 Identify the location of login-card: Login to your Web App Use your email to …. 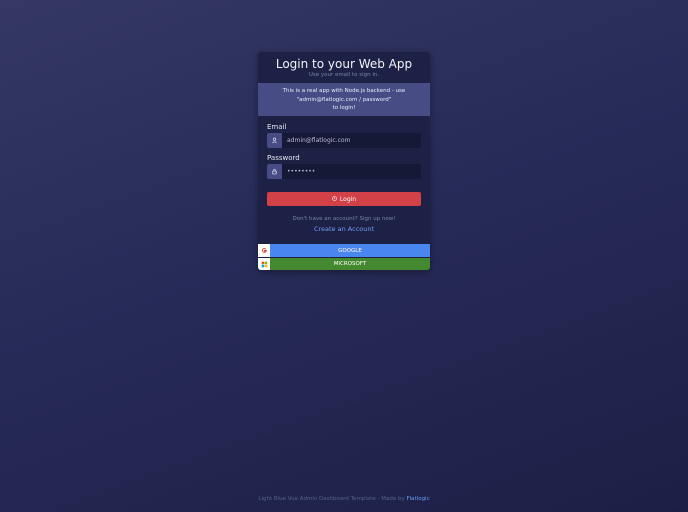
(344, 161).